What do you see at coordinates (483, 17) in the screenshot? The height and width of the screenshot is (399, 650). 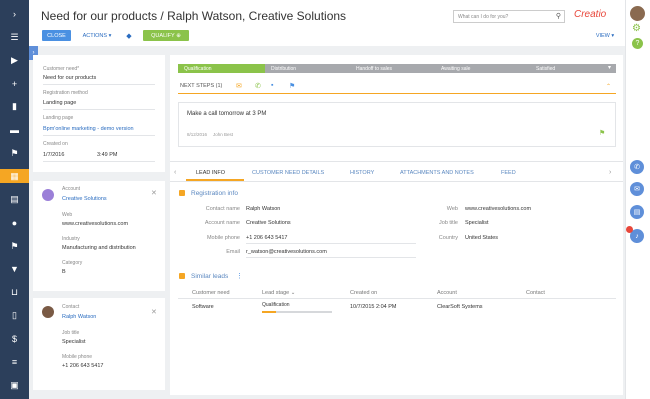 I see `search-input: What can I do for you?` at bounding box center [483, 17].